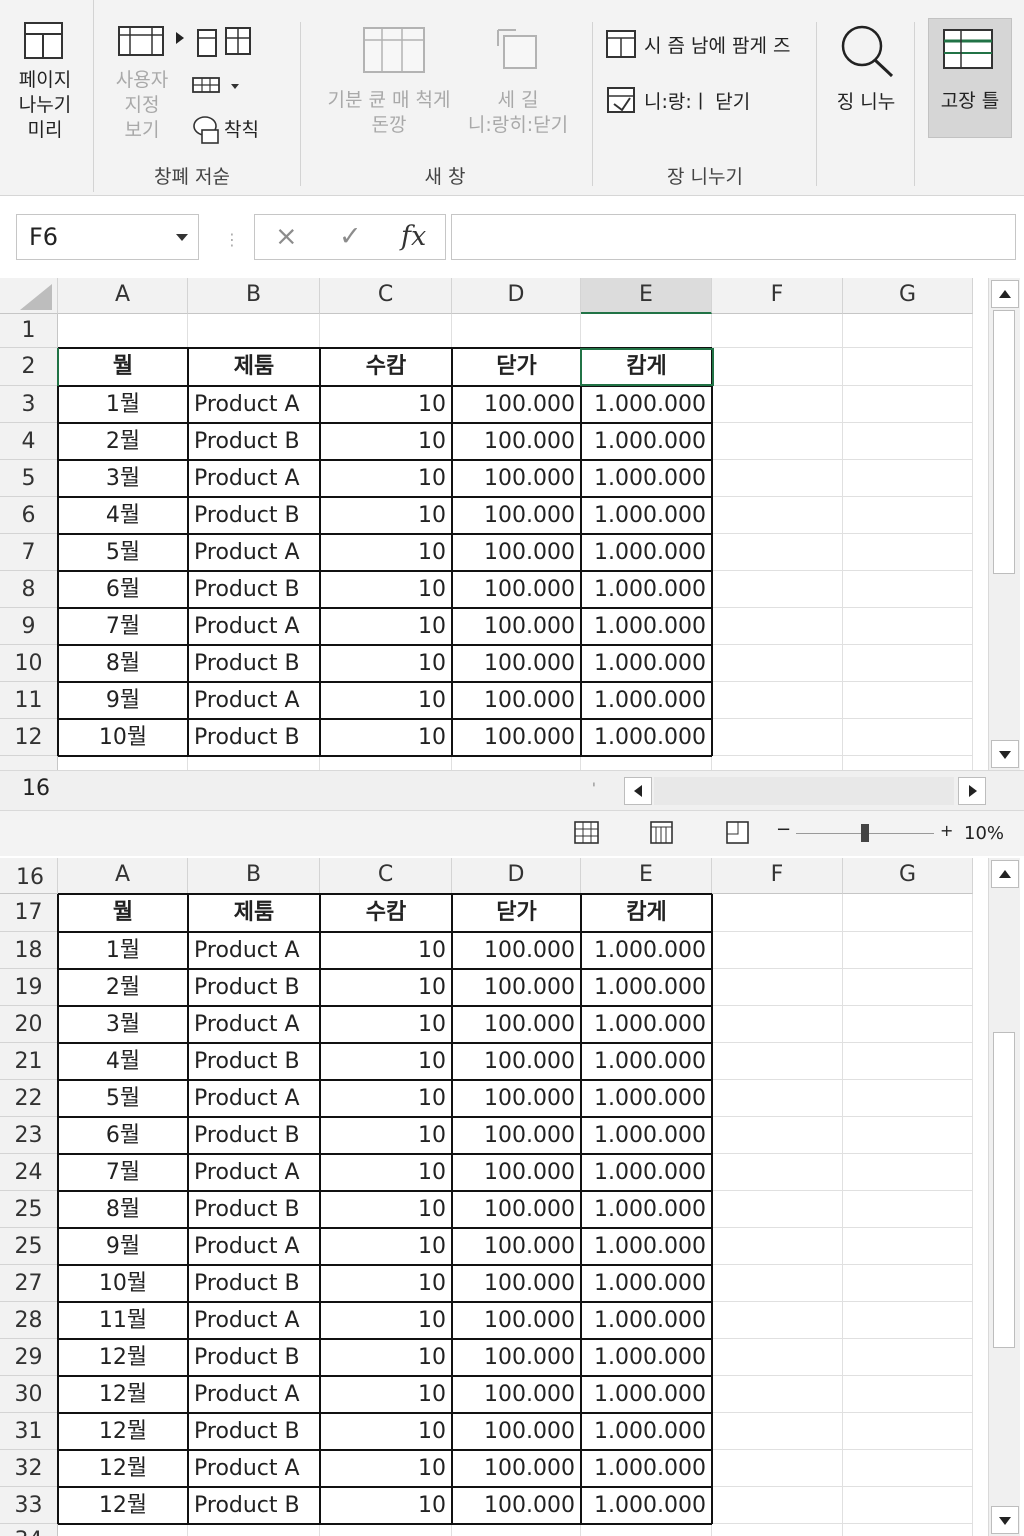  Describe the element at coordinates (804, 791) in the screenshot. I see `horizontal-scroll-track` at that location.